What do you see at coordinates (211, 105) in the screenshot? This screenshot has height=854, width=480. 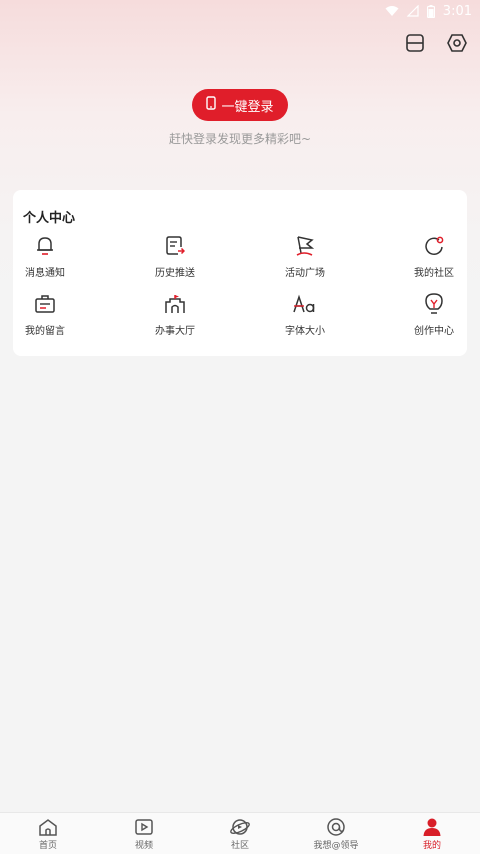 I see `phone-icon` at bounding box center [211, 105].